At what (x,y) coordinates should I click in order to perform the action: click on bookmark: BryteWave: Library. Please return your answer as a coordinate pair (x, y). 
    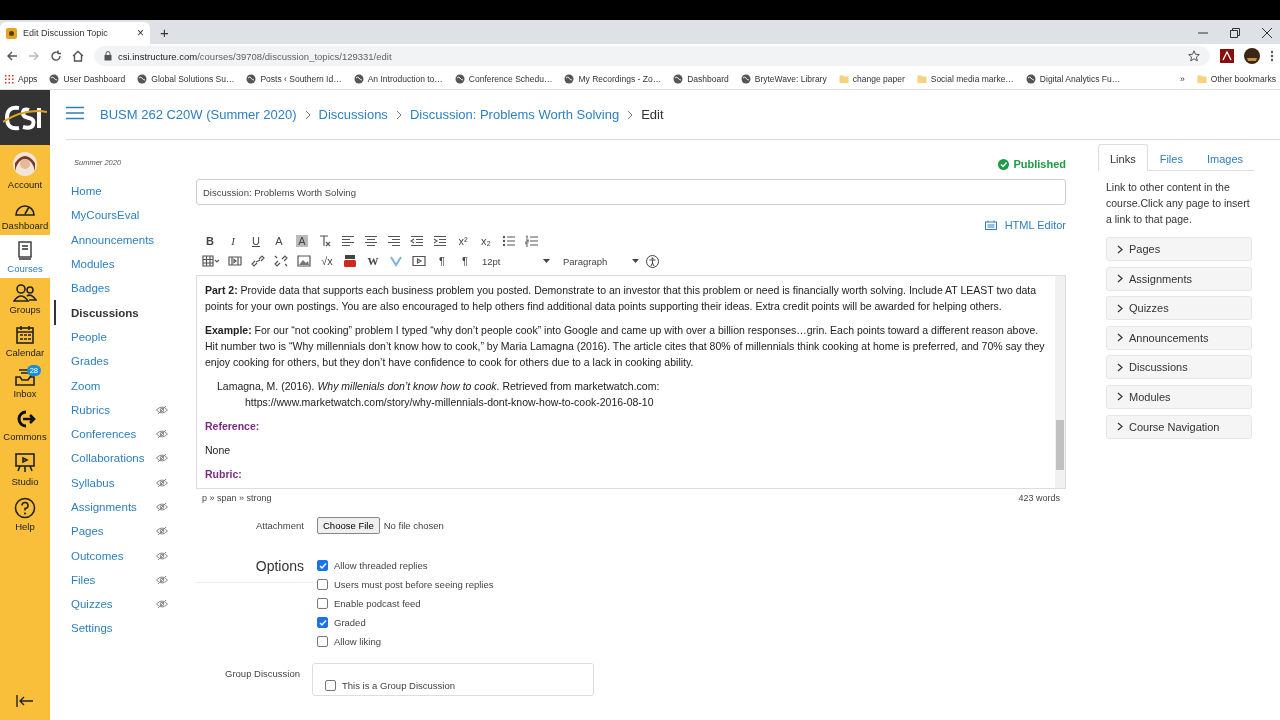
    Looking at the image, I should click on (783, 78).